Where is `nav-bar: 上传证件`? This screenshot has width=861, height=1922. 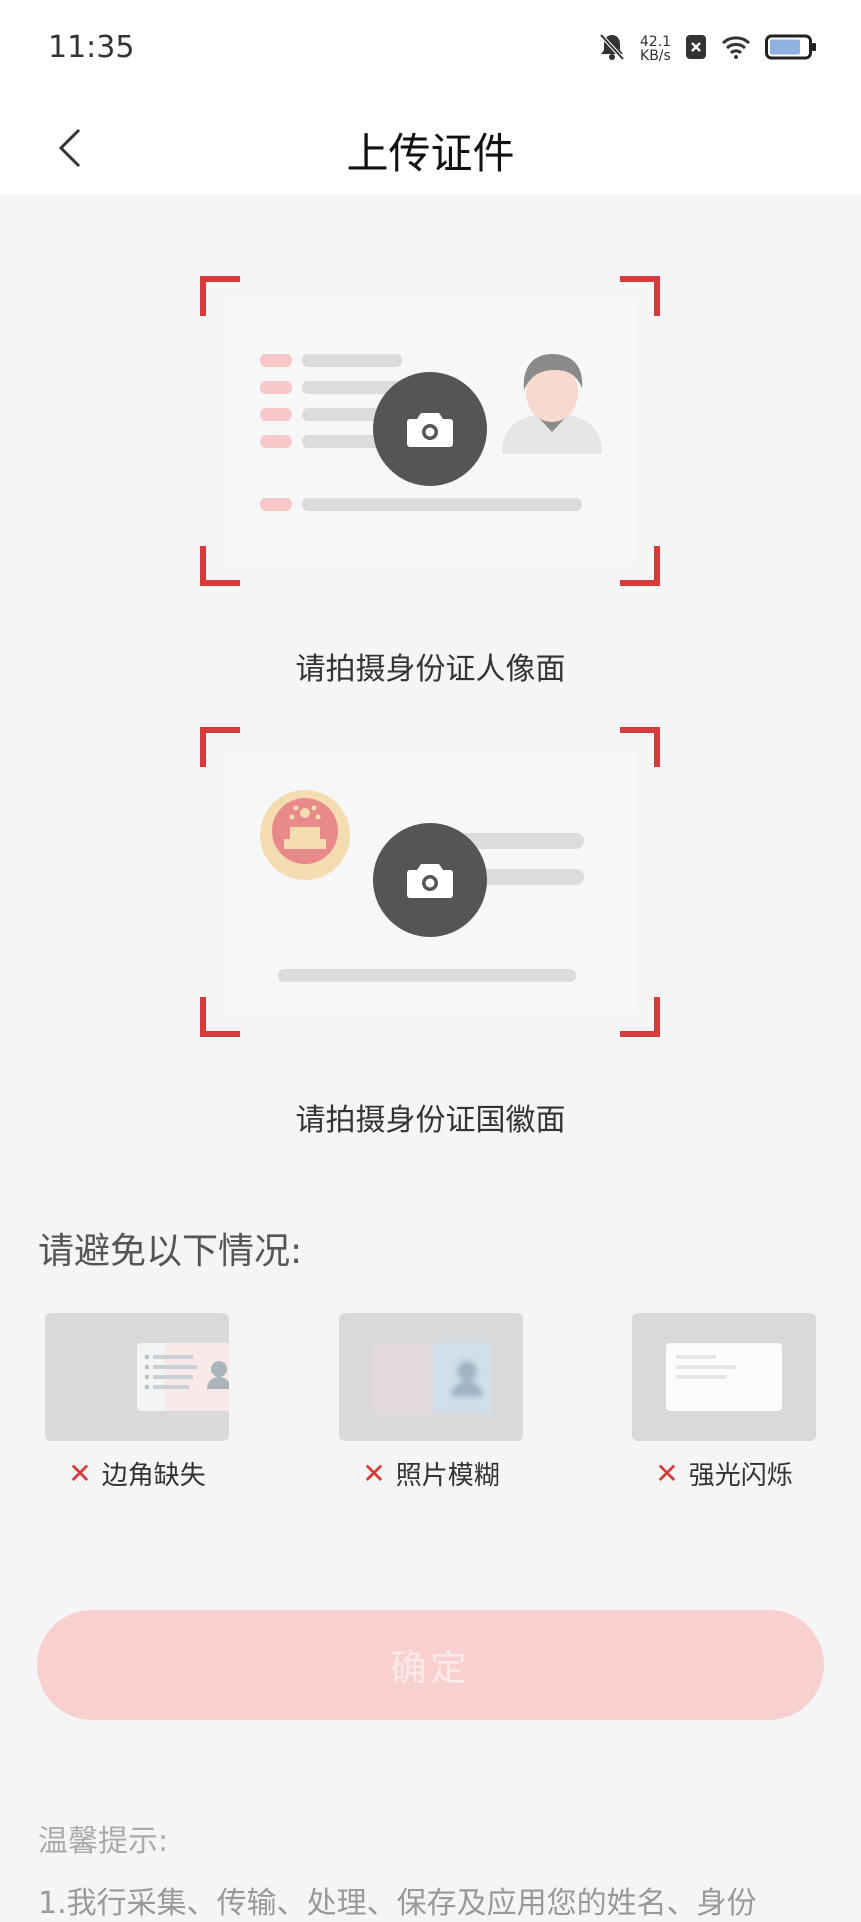 nav-bar: 上传证件 is located at coordinates (430, 147).